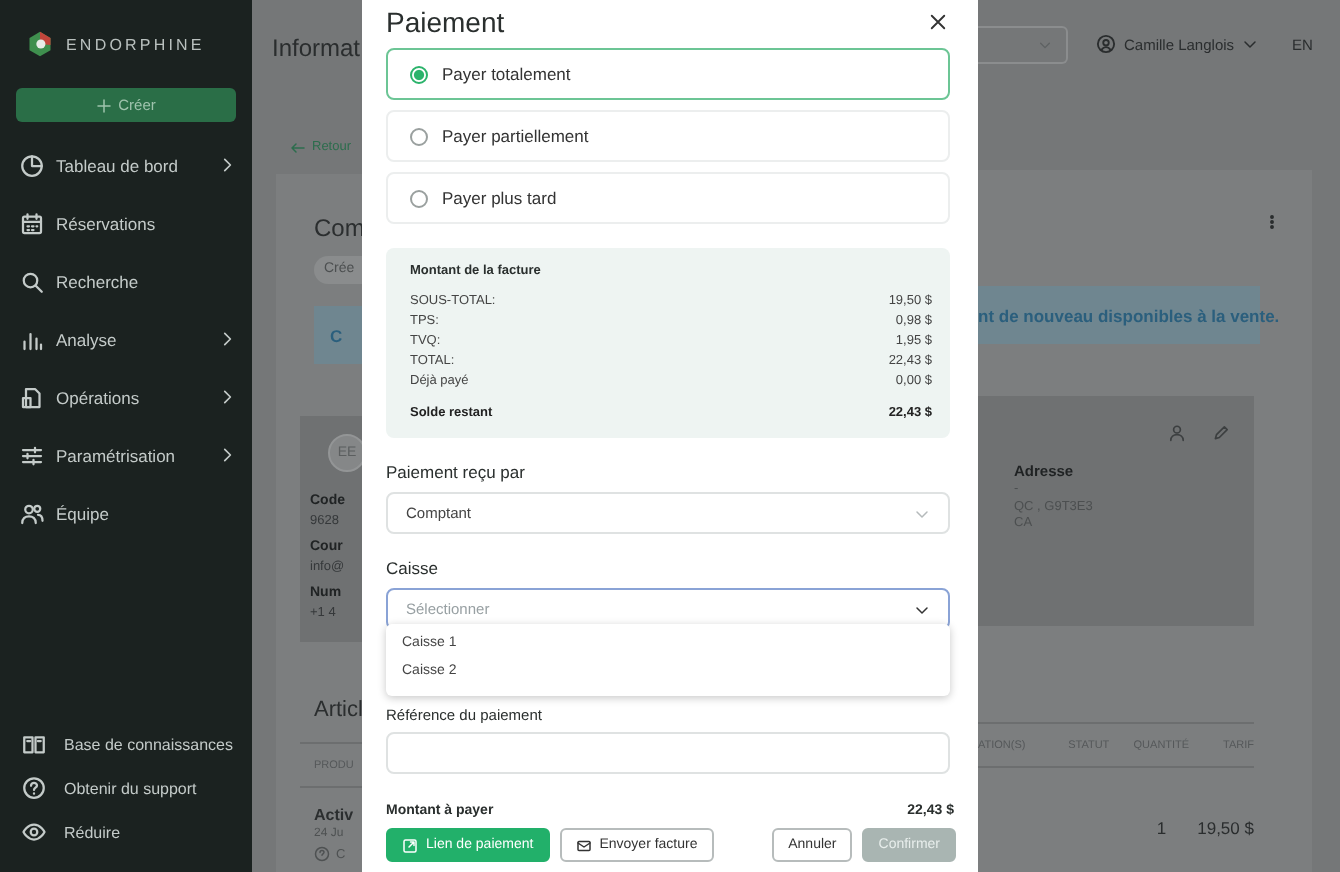 Image resolution: width=1340 pixels, height=872 pixels. Describe the element at coordinates (34, 744) in the screenshot. I see `book-icon` at that location.